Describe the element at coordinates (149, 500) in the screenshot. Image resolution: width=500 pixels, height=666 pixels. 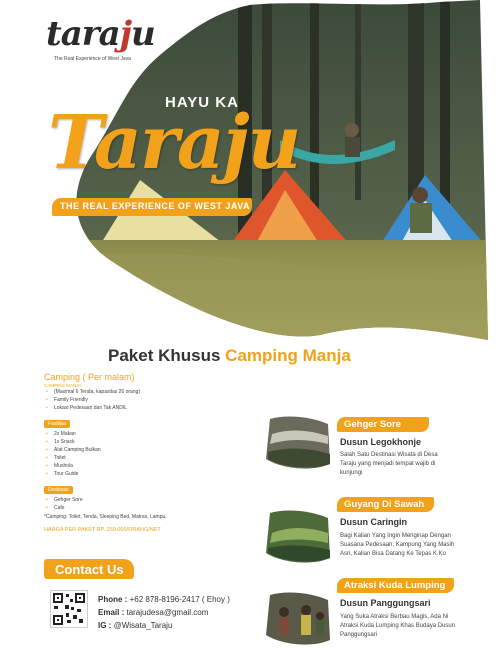
I see `list-item: Gehger Sore` at that location.